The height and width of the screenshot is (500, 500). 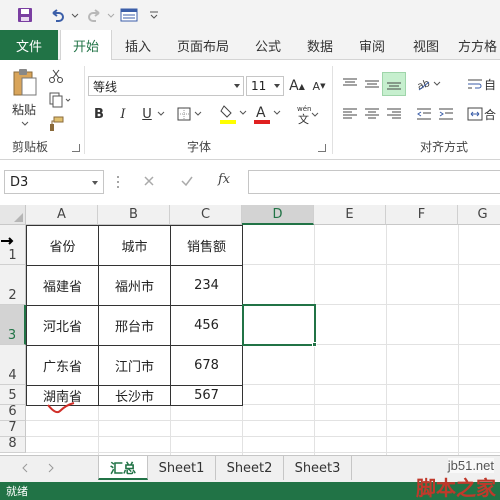 I want to click on tab-view: 视图, so click(x=426, y=45).